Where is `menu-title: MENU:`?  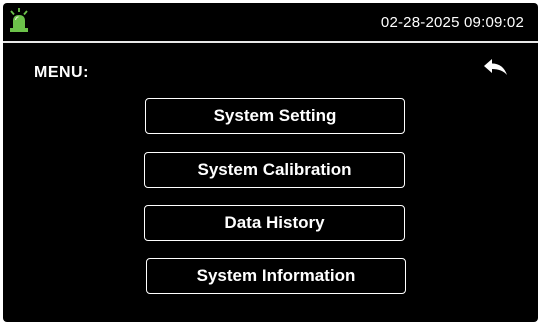 menu-title: MENU: is located at coordinates (61, 72).